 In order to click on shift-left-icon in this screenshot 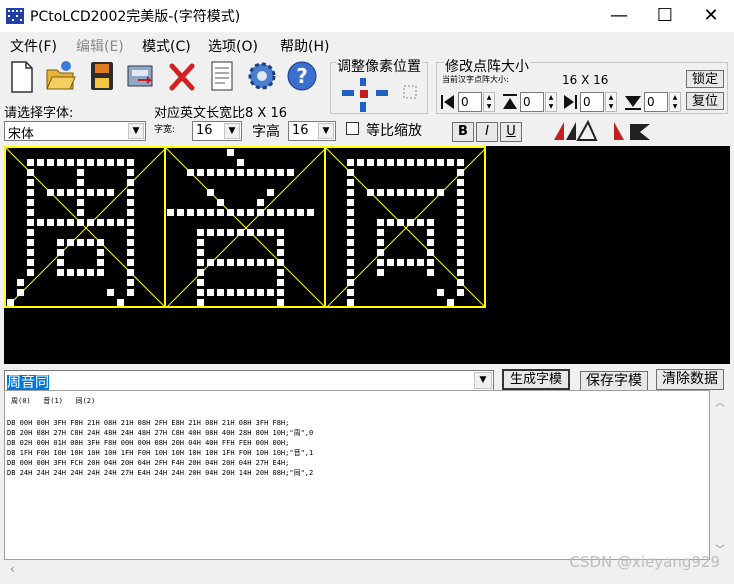, I will do `click(448, 102)`.